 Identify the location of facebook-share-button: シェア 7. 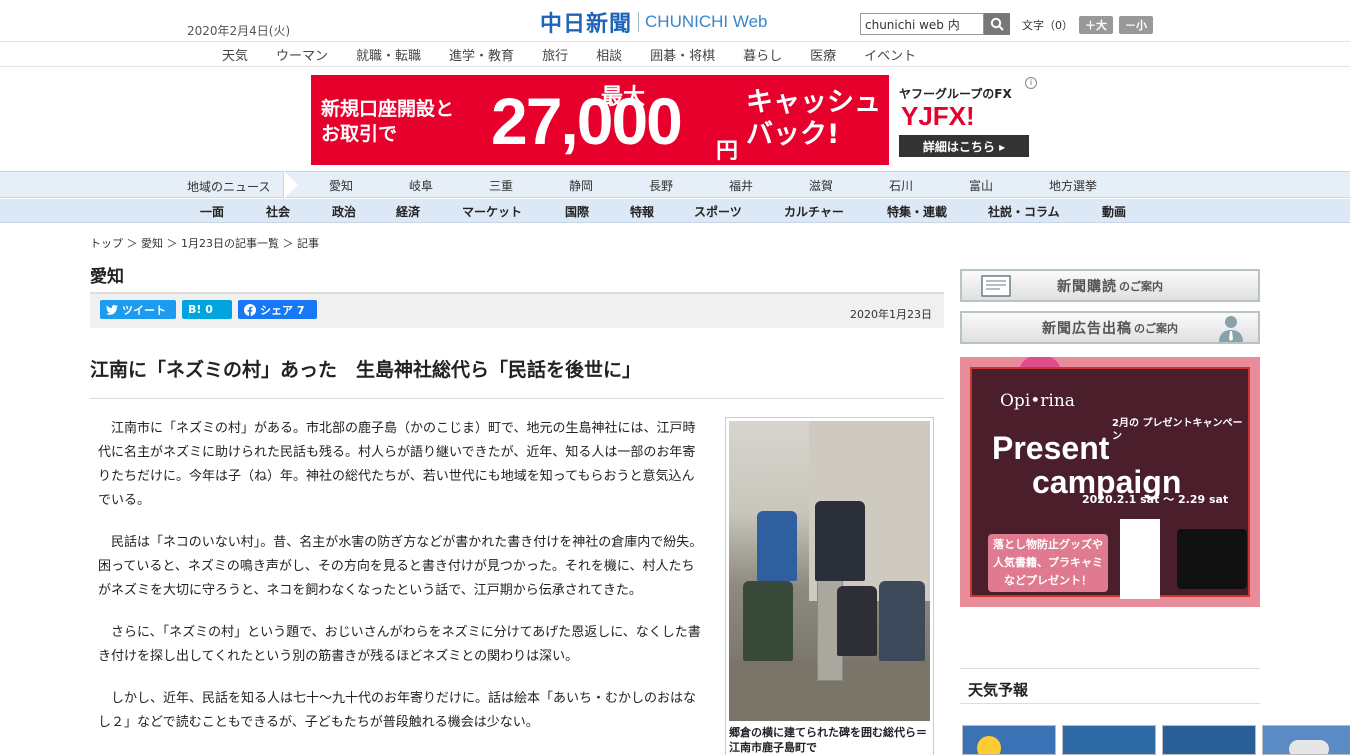
(277, 309).